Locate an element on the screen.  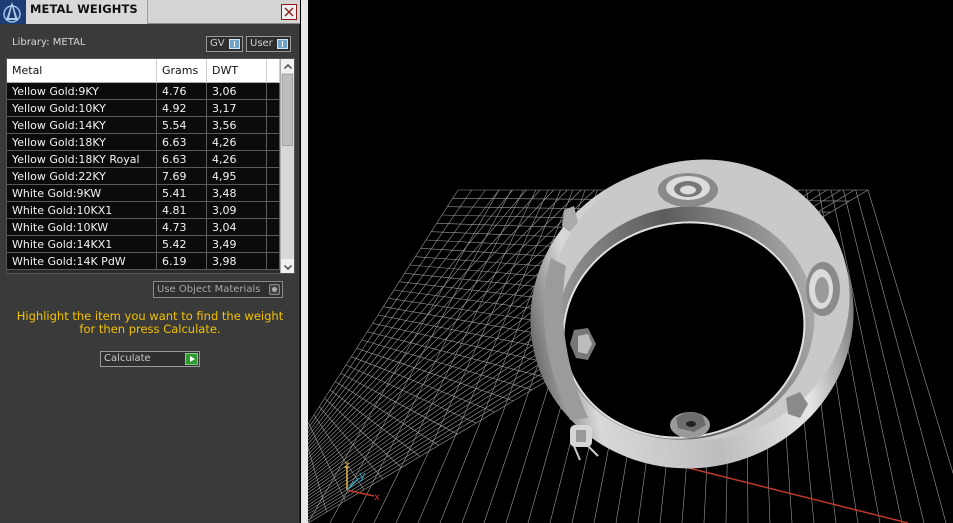
user-toggle-label: User is located at coordinates (261, 43).